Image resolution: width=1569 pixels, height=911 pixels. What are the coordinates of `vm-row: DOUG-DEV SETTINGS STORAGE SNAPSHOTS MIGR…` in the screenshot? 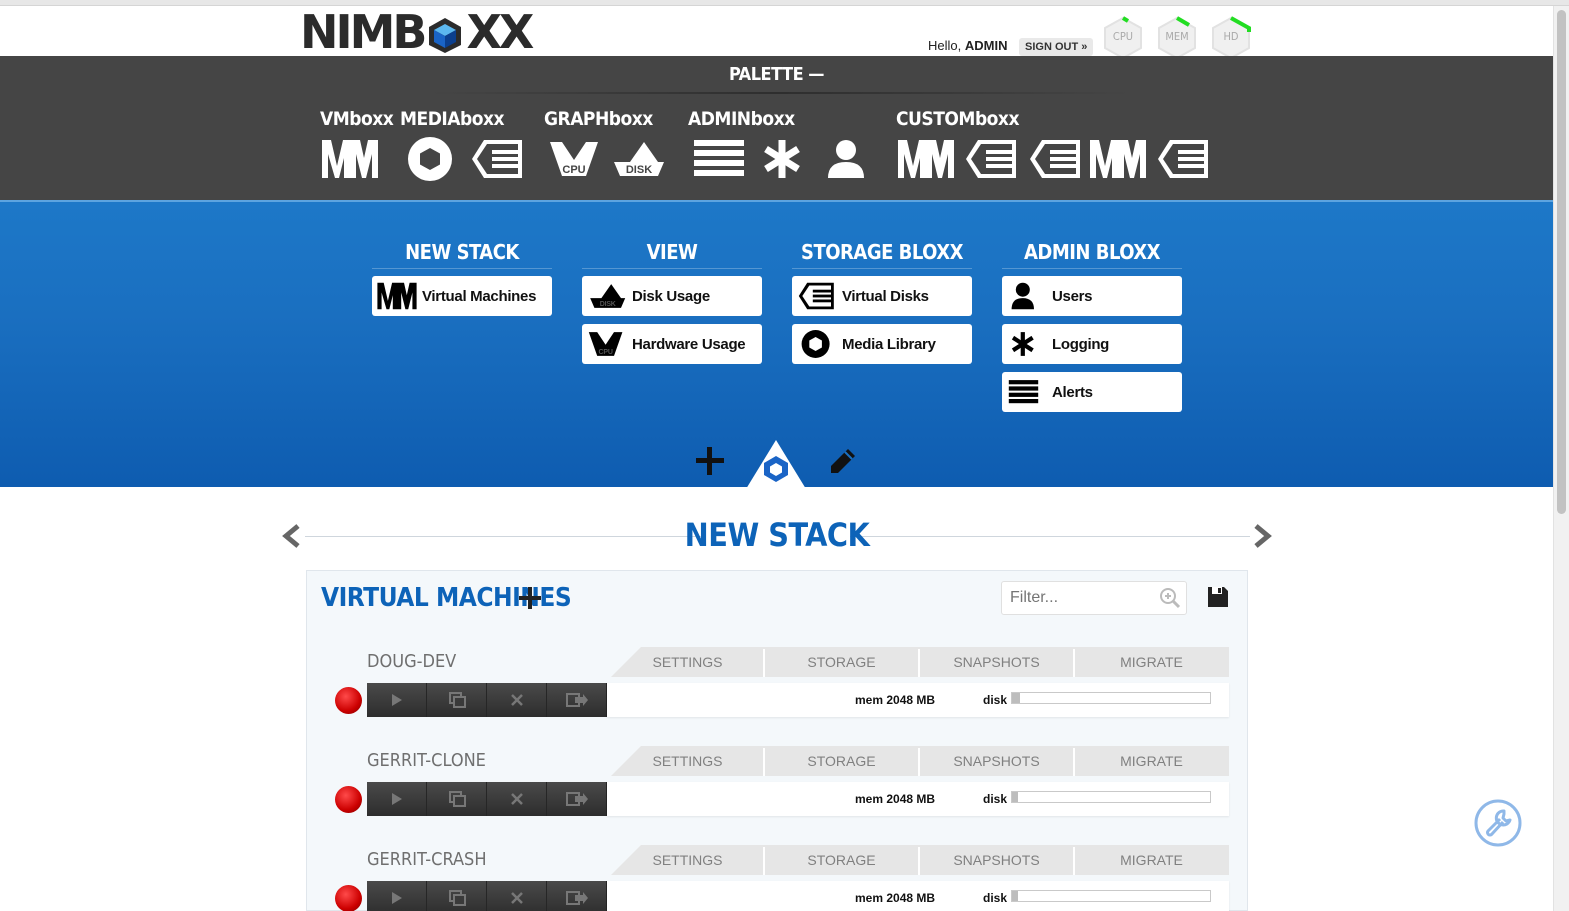 It's located at (782, 692).